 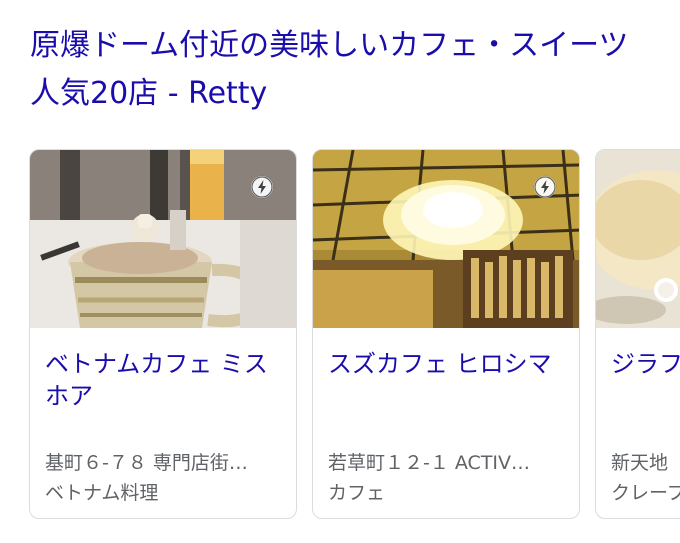 I want to click on place-name: ジラフ 中央通, so click(x=645, y=364).